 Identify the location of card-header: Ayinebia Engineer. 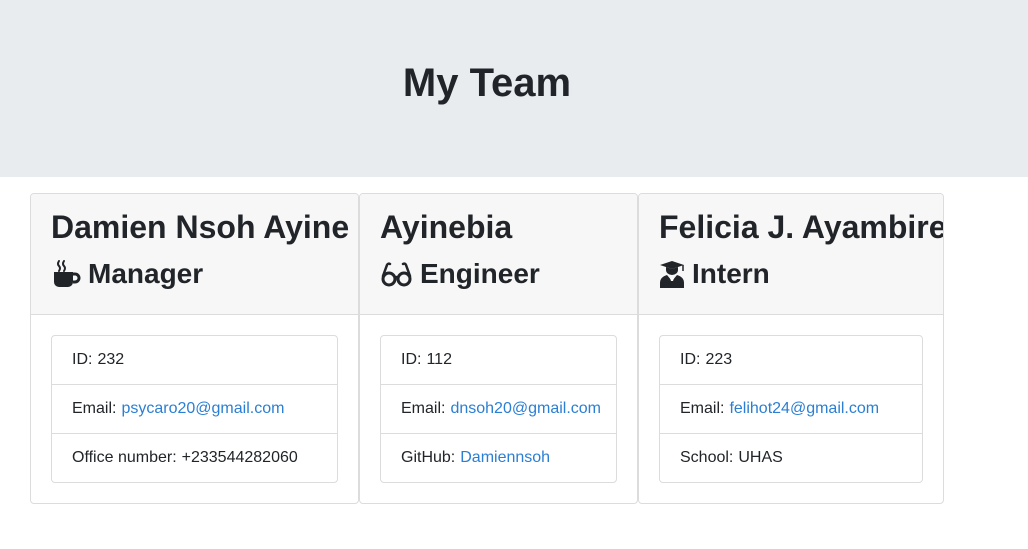
(498, 254).